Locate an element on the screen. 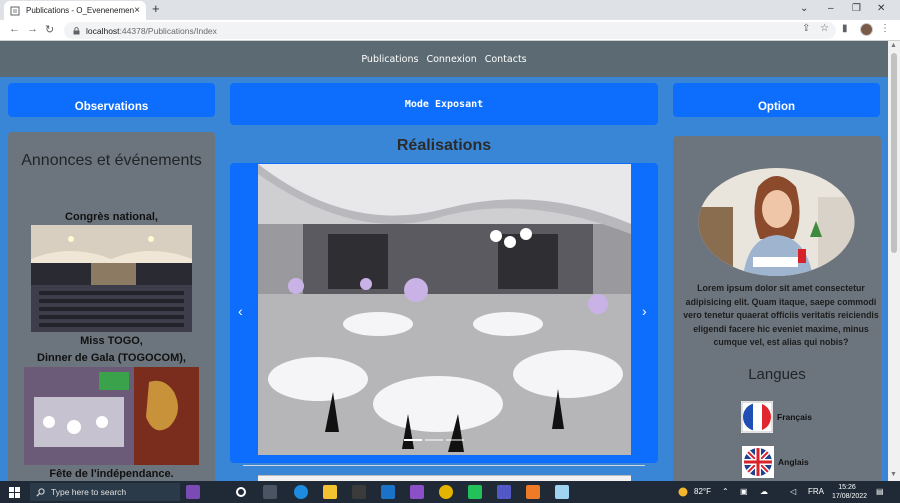 The width and height of the screenshot is (900, 503). edge-browser-icon is located at coordinates (301, 492).